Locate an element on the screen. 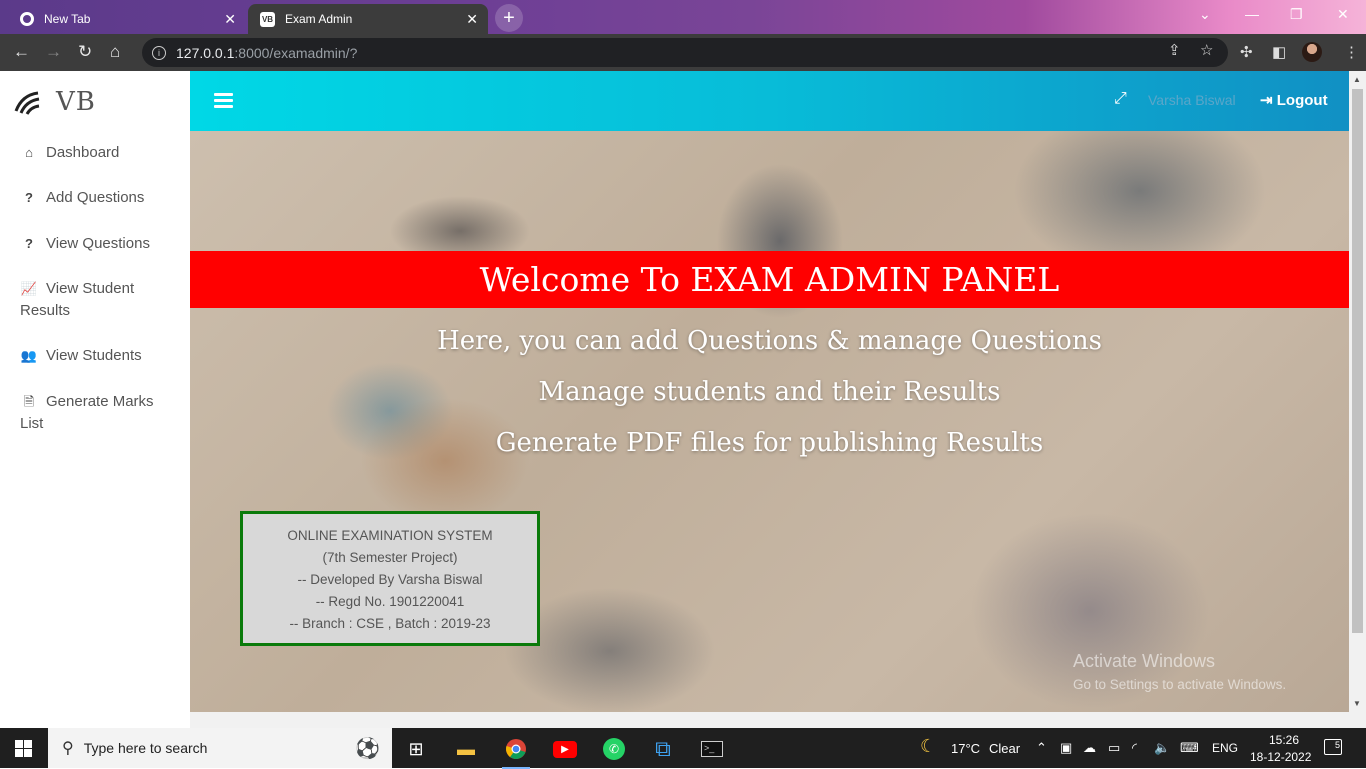  vertical-scrollbar: ▲ ▼ is located at coordinates (1357, 391).